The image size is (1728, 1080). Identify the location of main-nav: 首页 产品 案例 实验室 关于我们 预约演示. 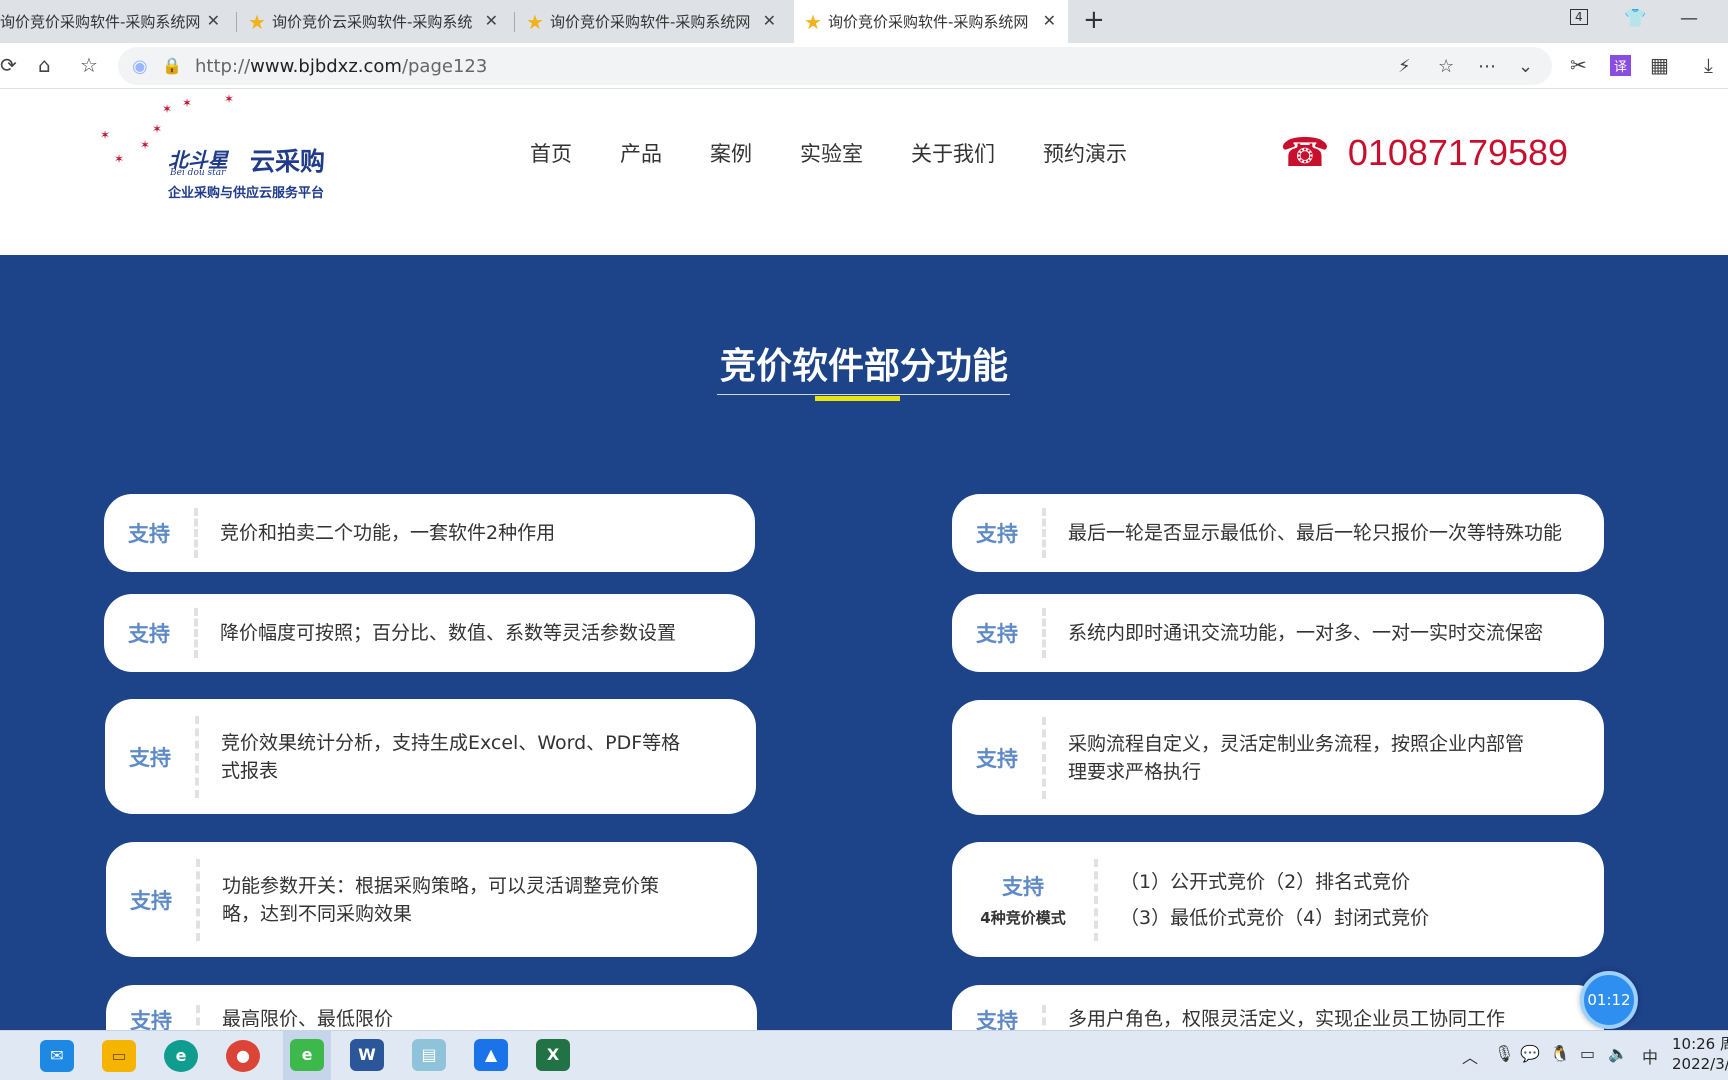
(852, 153).